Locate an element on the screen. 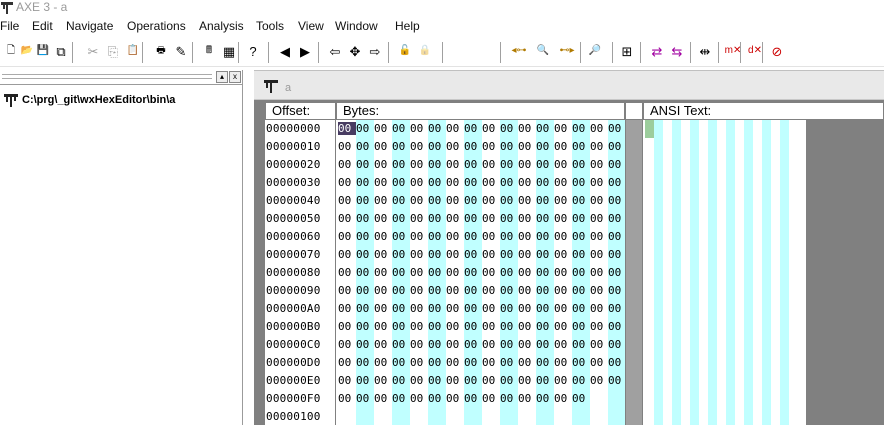 The width and height of the screenshot is (884, 425). structure-button: ⊞ is located at coordinates (627, 51).